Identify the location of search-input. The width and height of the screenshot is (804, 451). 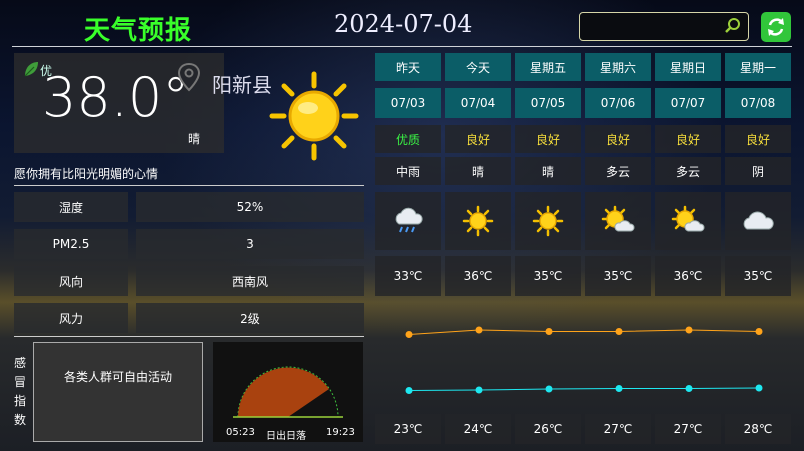
(655, 27).